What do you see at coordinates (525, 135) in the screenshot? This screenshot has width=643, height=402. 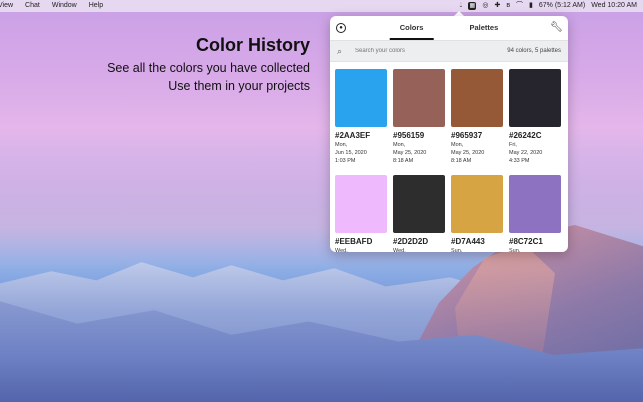 I see `color-hex-label: #26242C` at bounding box center [525, 135].